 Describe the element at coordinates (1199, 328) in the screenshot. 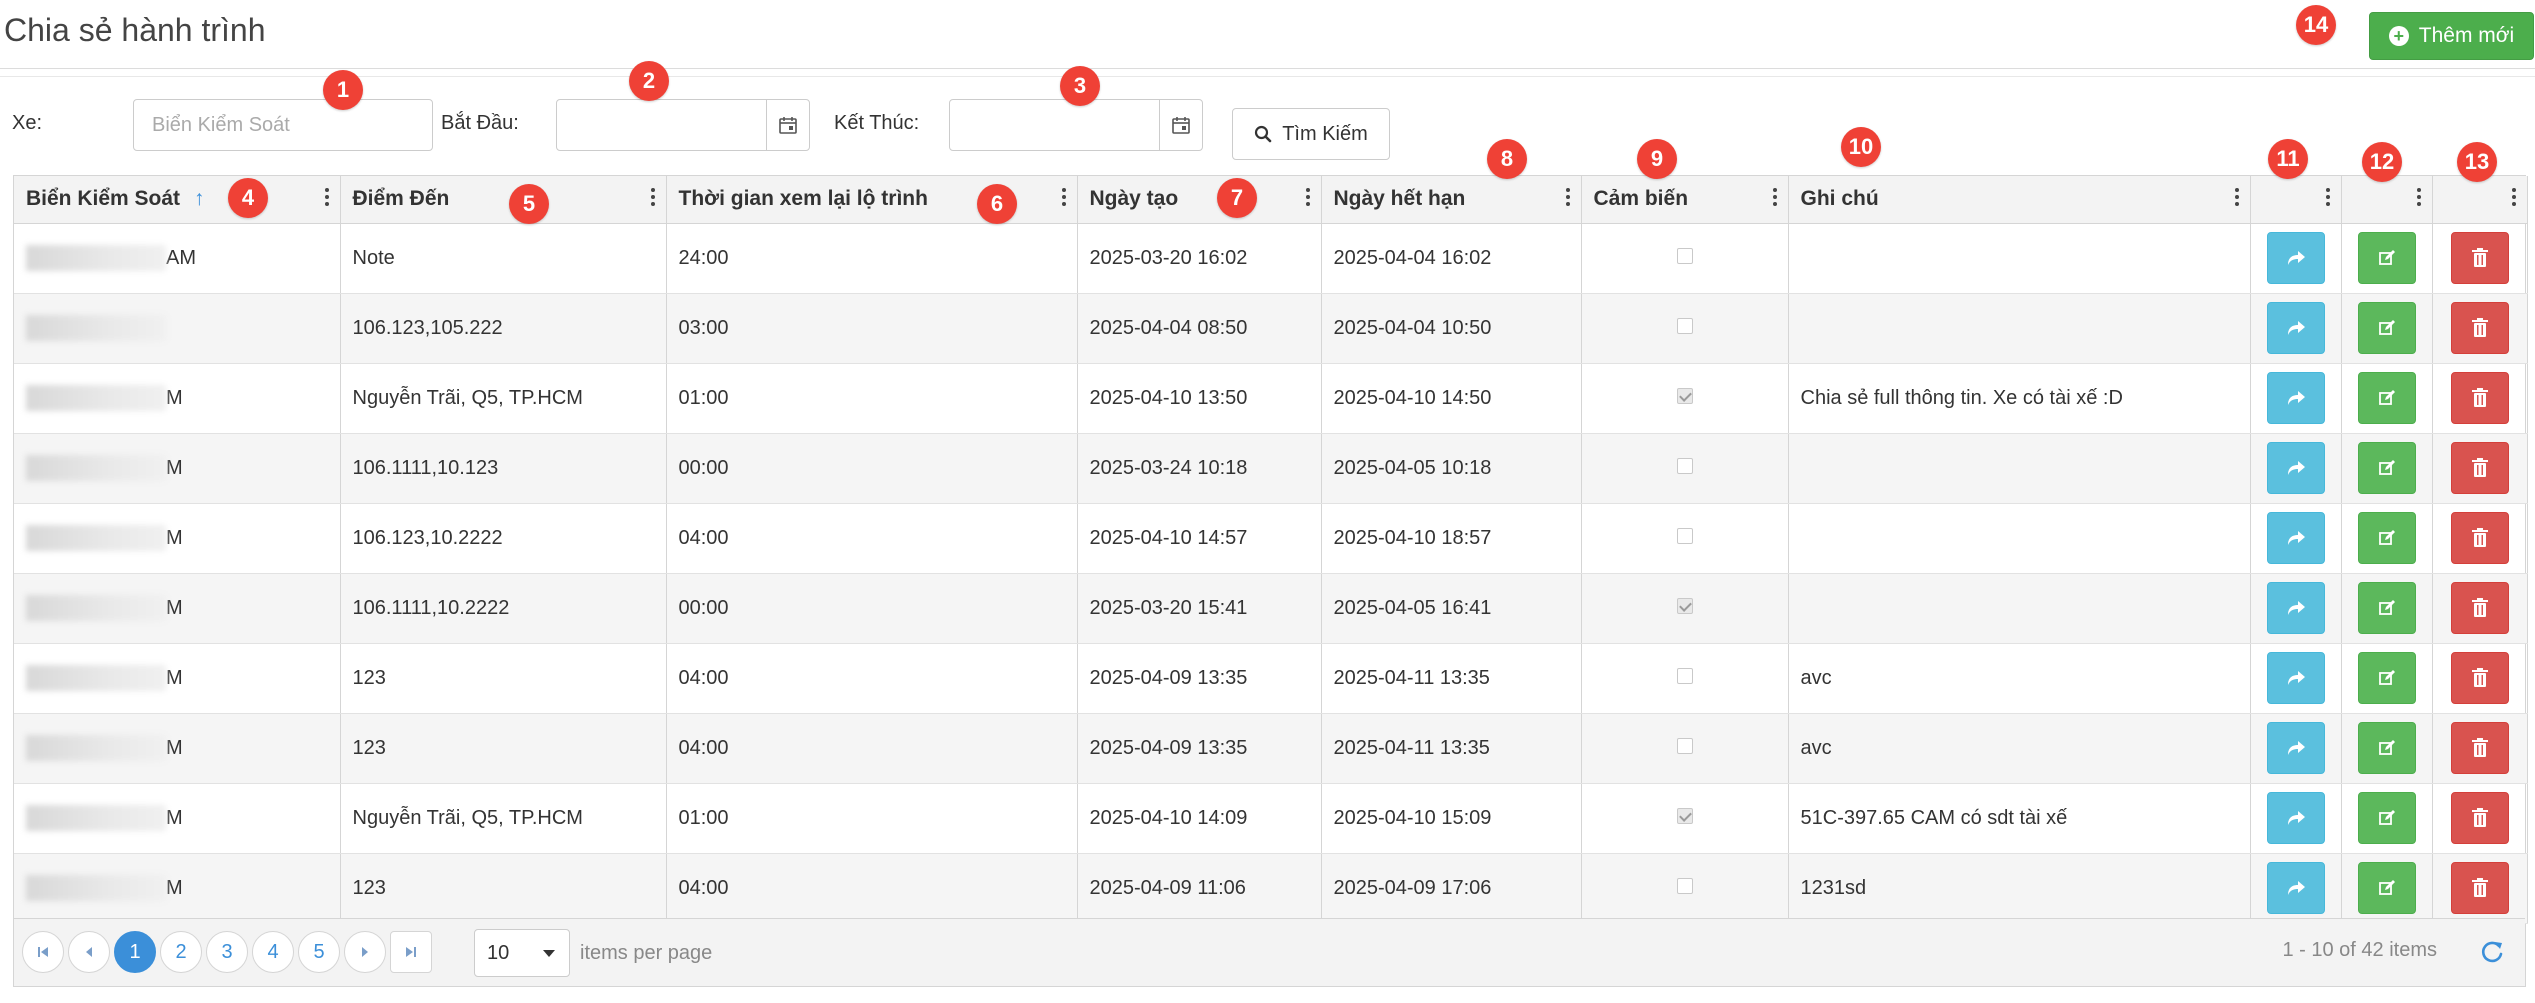

I see `cell-created: 2025-04-04 08:50` at that location.